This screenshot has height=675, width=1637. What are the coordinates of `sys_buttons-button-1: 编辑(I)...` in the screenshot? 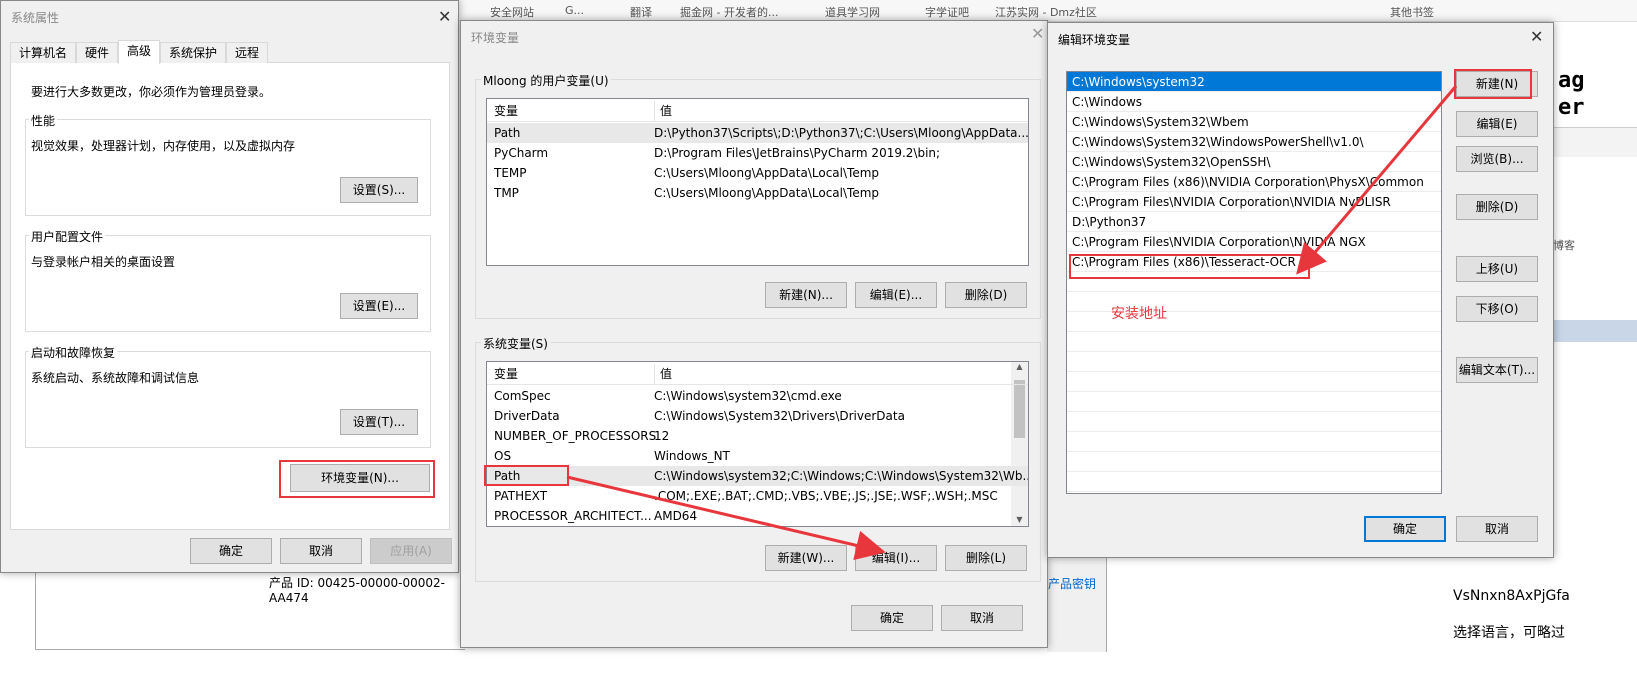 It's located at (896, 558).